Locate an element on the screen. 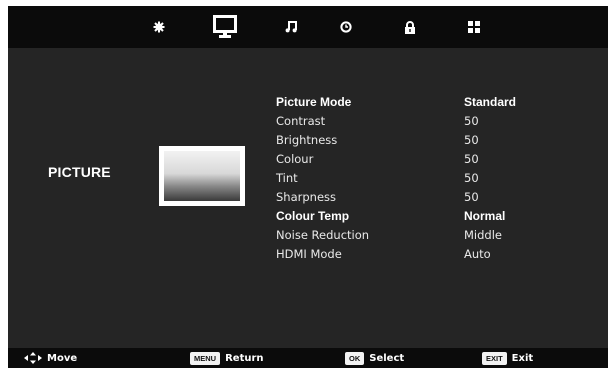 Image resolution: width=614 pixels, height=372 pixels. menu-item-label: Tint is located at coordinates (287, 177).